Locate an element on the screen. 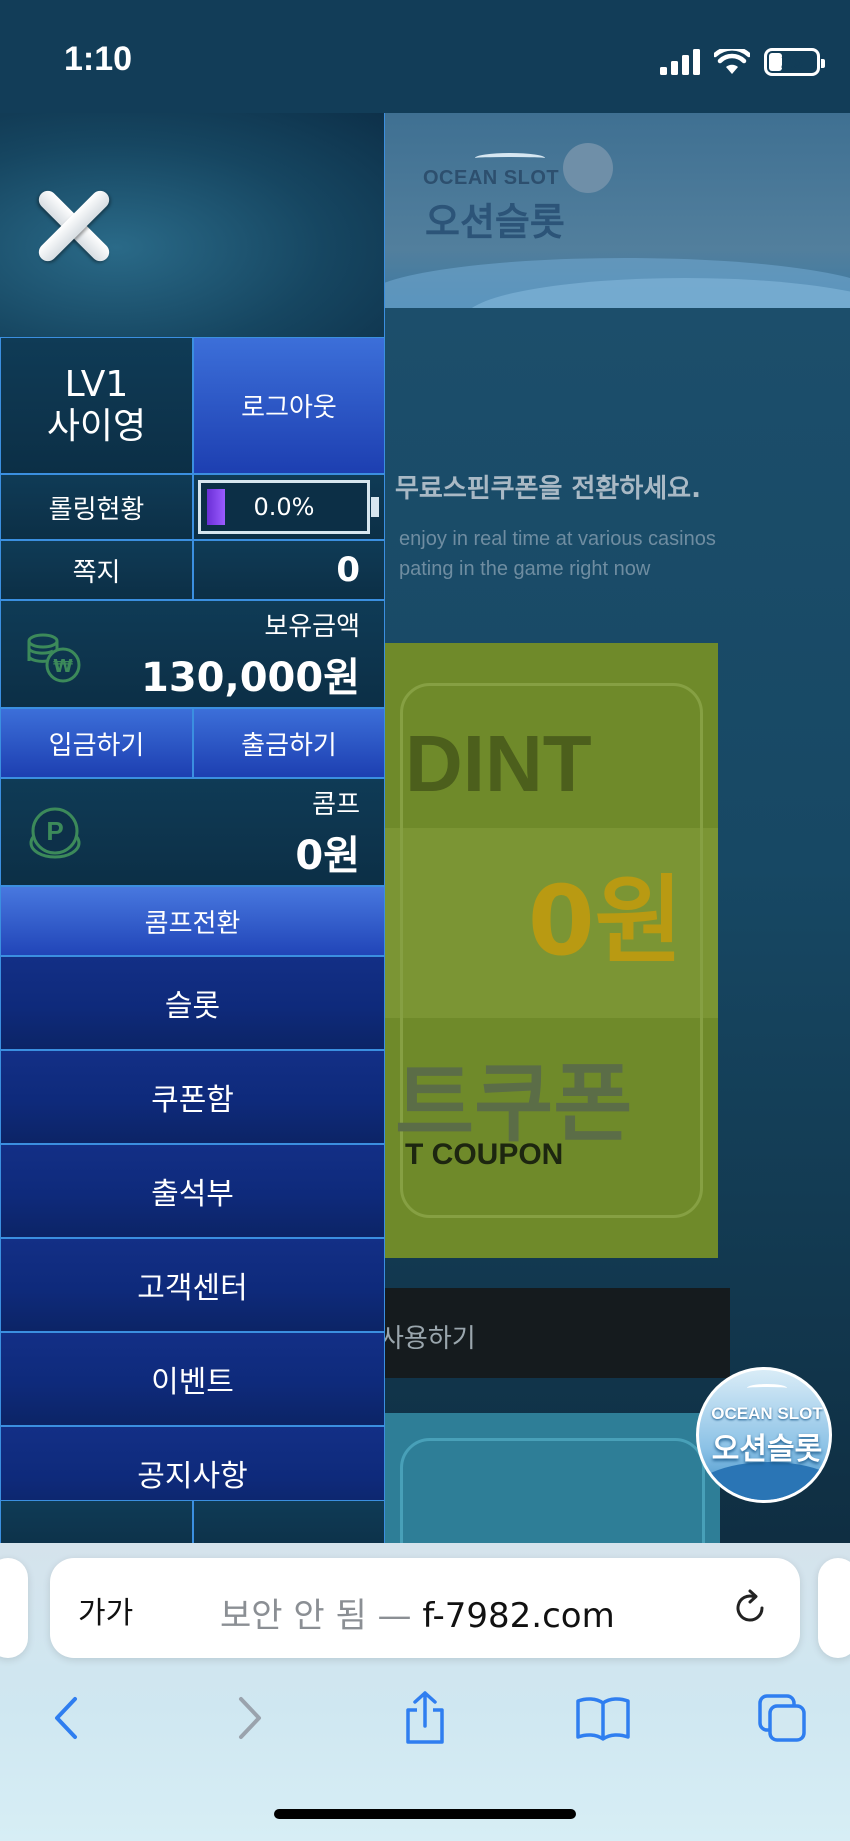 The width and height of the screenshot is (850, 1841). drawer-header is located at coordinates (192, 225).